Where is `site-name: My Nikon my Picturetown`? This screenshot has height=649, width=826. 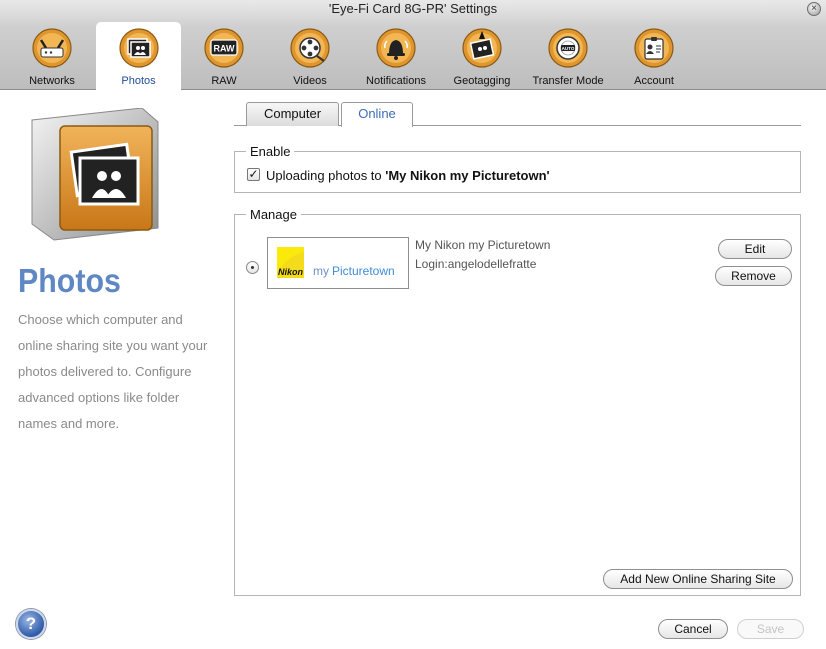
site-name: My Nikon my Picturetown is located at coordinates (483, 245).